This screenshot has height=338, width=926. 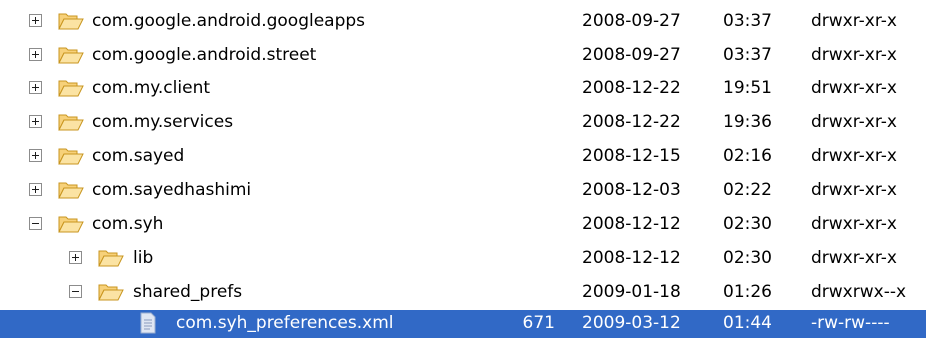 What do you see at coordinates (747, 323) in the screenshot?
I see `entry-time: 01:44` at bounding box center [747, 323].